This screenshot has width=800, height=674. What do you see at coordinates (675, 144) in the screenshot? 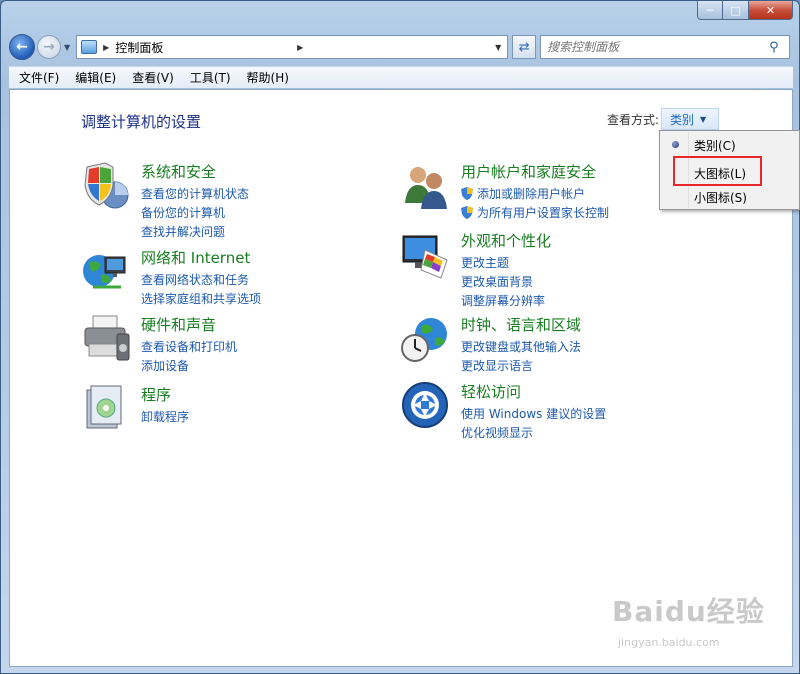
I see `radio-bullet-icon` at bounding box center [675, 144].